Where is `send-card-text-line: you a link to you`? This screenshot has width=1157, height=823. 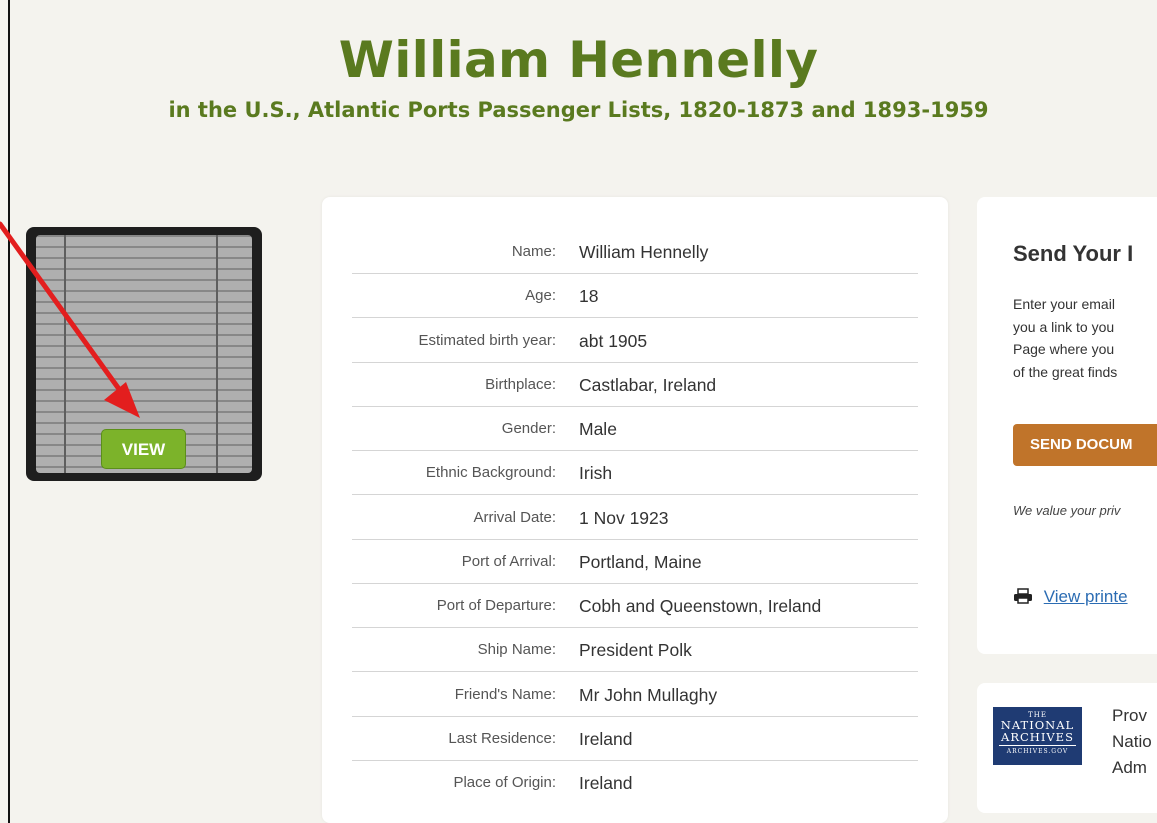 send-card-text-line: you a link to you is located at coordinates (1064, 326).